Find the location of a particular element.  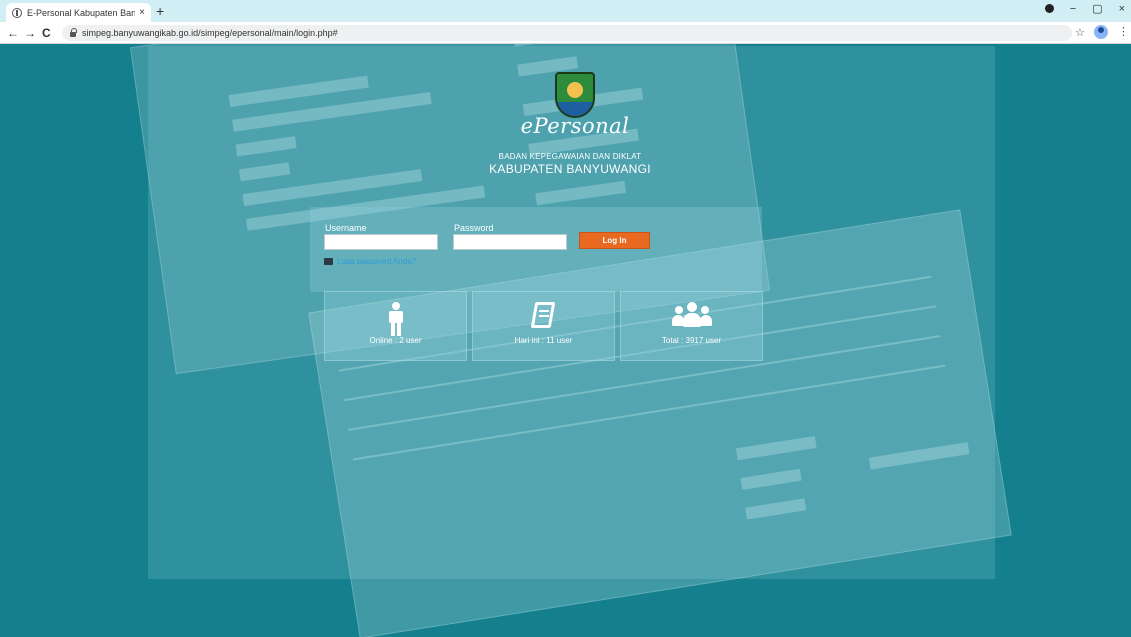

forward-button: → is located at coordinates (30, 33).